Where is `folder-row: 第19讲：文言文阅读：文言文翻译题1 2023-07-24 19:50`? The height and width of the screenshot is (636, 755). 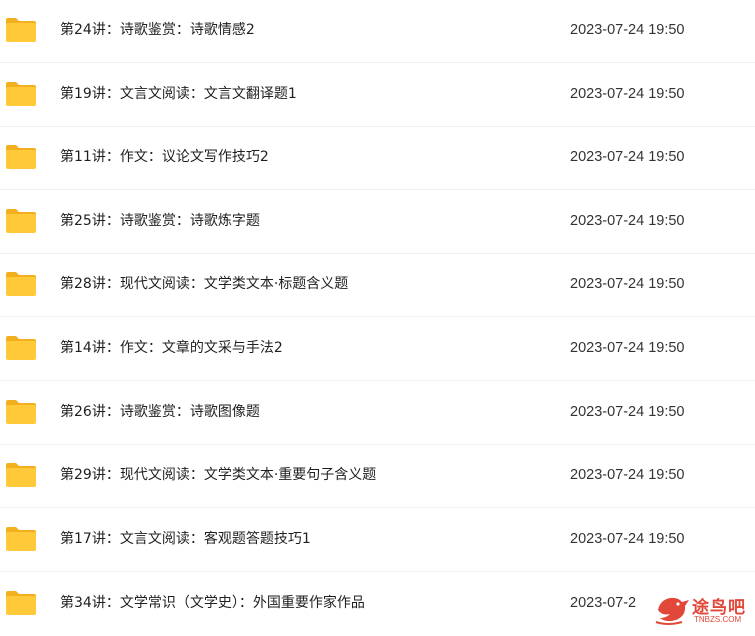 folder-row: 第19讲：文言文阅读：文言文翻译题1 2023-07-24 19:50 is located at coordinates (377, 95).